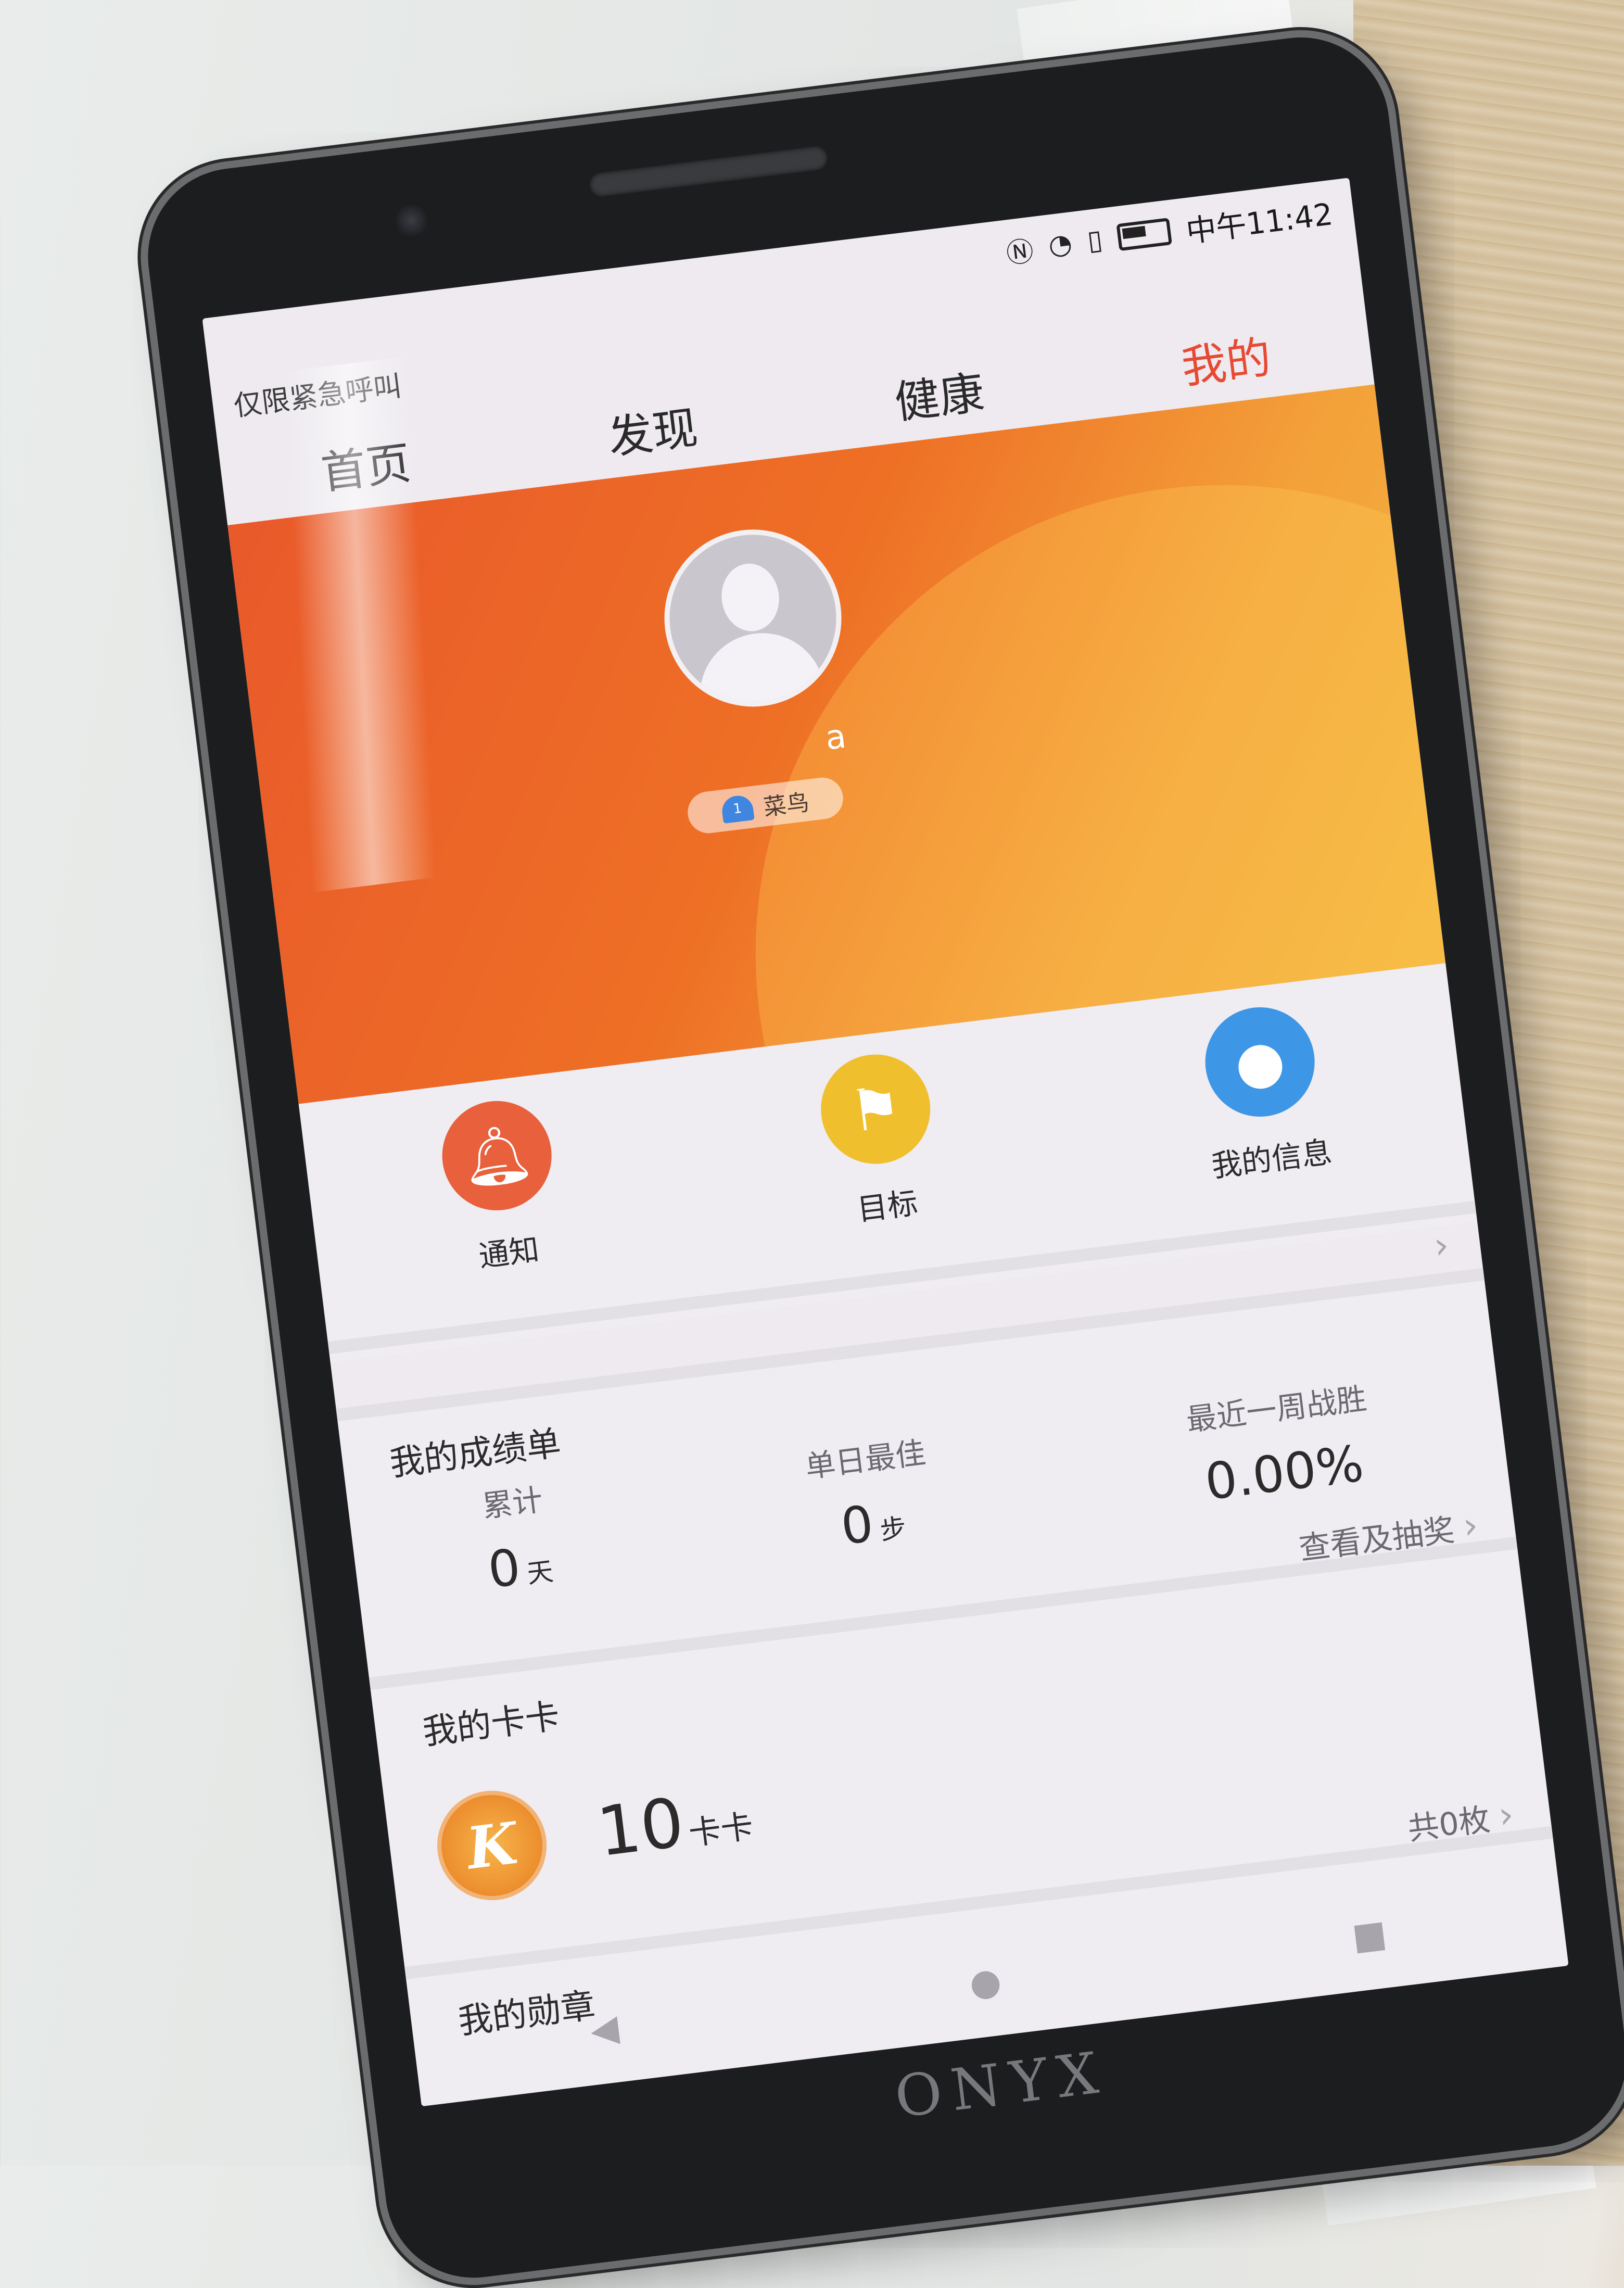 The height and width of the screenshot is (2288, 1624). Describe the element at coordinates (491, 1724) in the screenshot. I see `kaka-title: 我的卡卡` at that location.